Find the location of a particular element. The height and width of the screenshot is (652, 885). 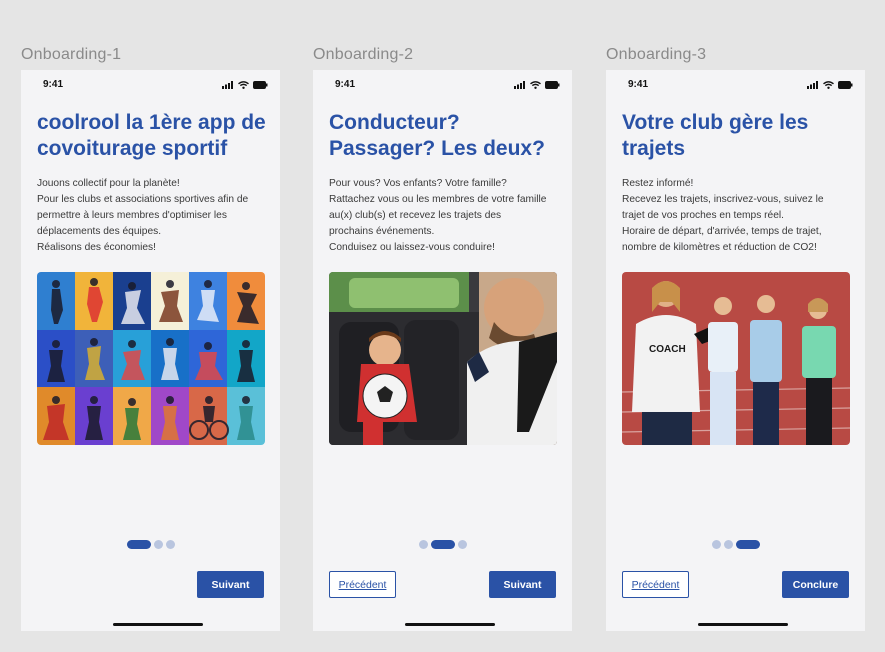

page-title: Conducteur? Passager? Les deux? is located at coordinates (445, 136).